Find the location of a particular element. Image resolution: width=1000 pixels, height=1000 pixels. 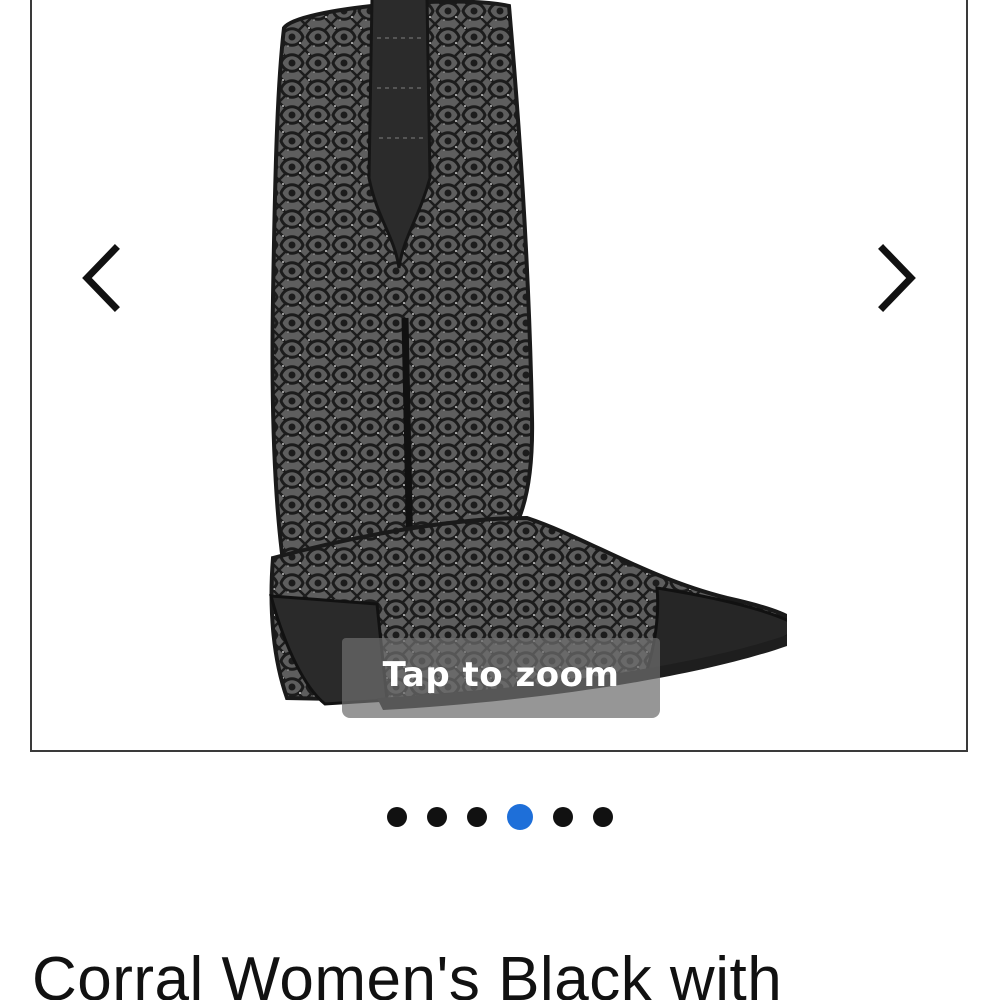

previous-image-button is located at coordinates (100, 278).